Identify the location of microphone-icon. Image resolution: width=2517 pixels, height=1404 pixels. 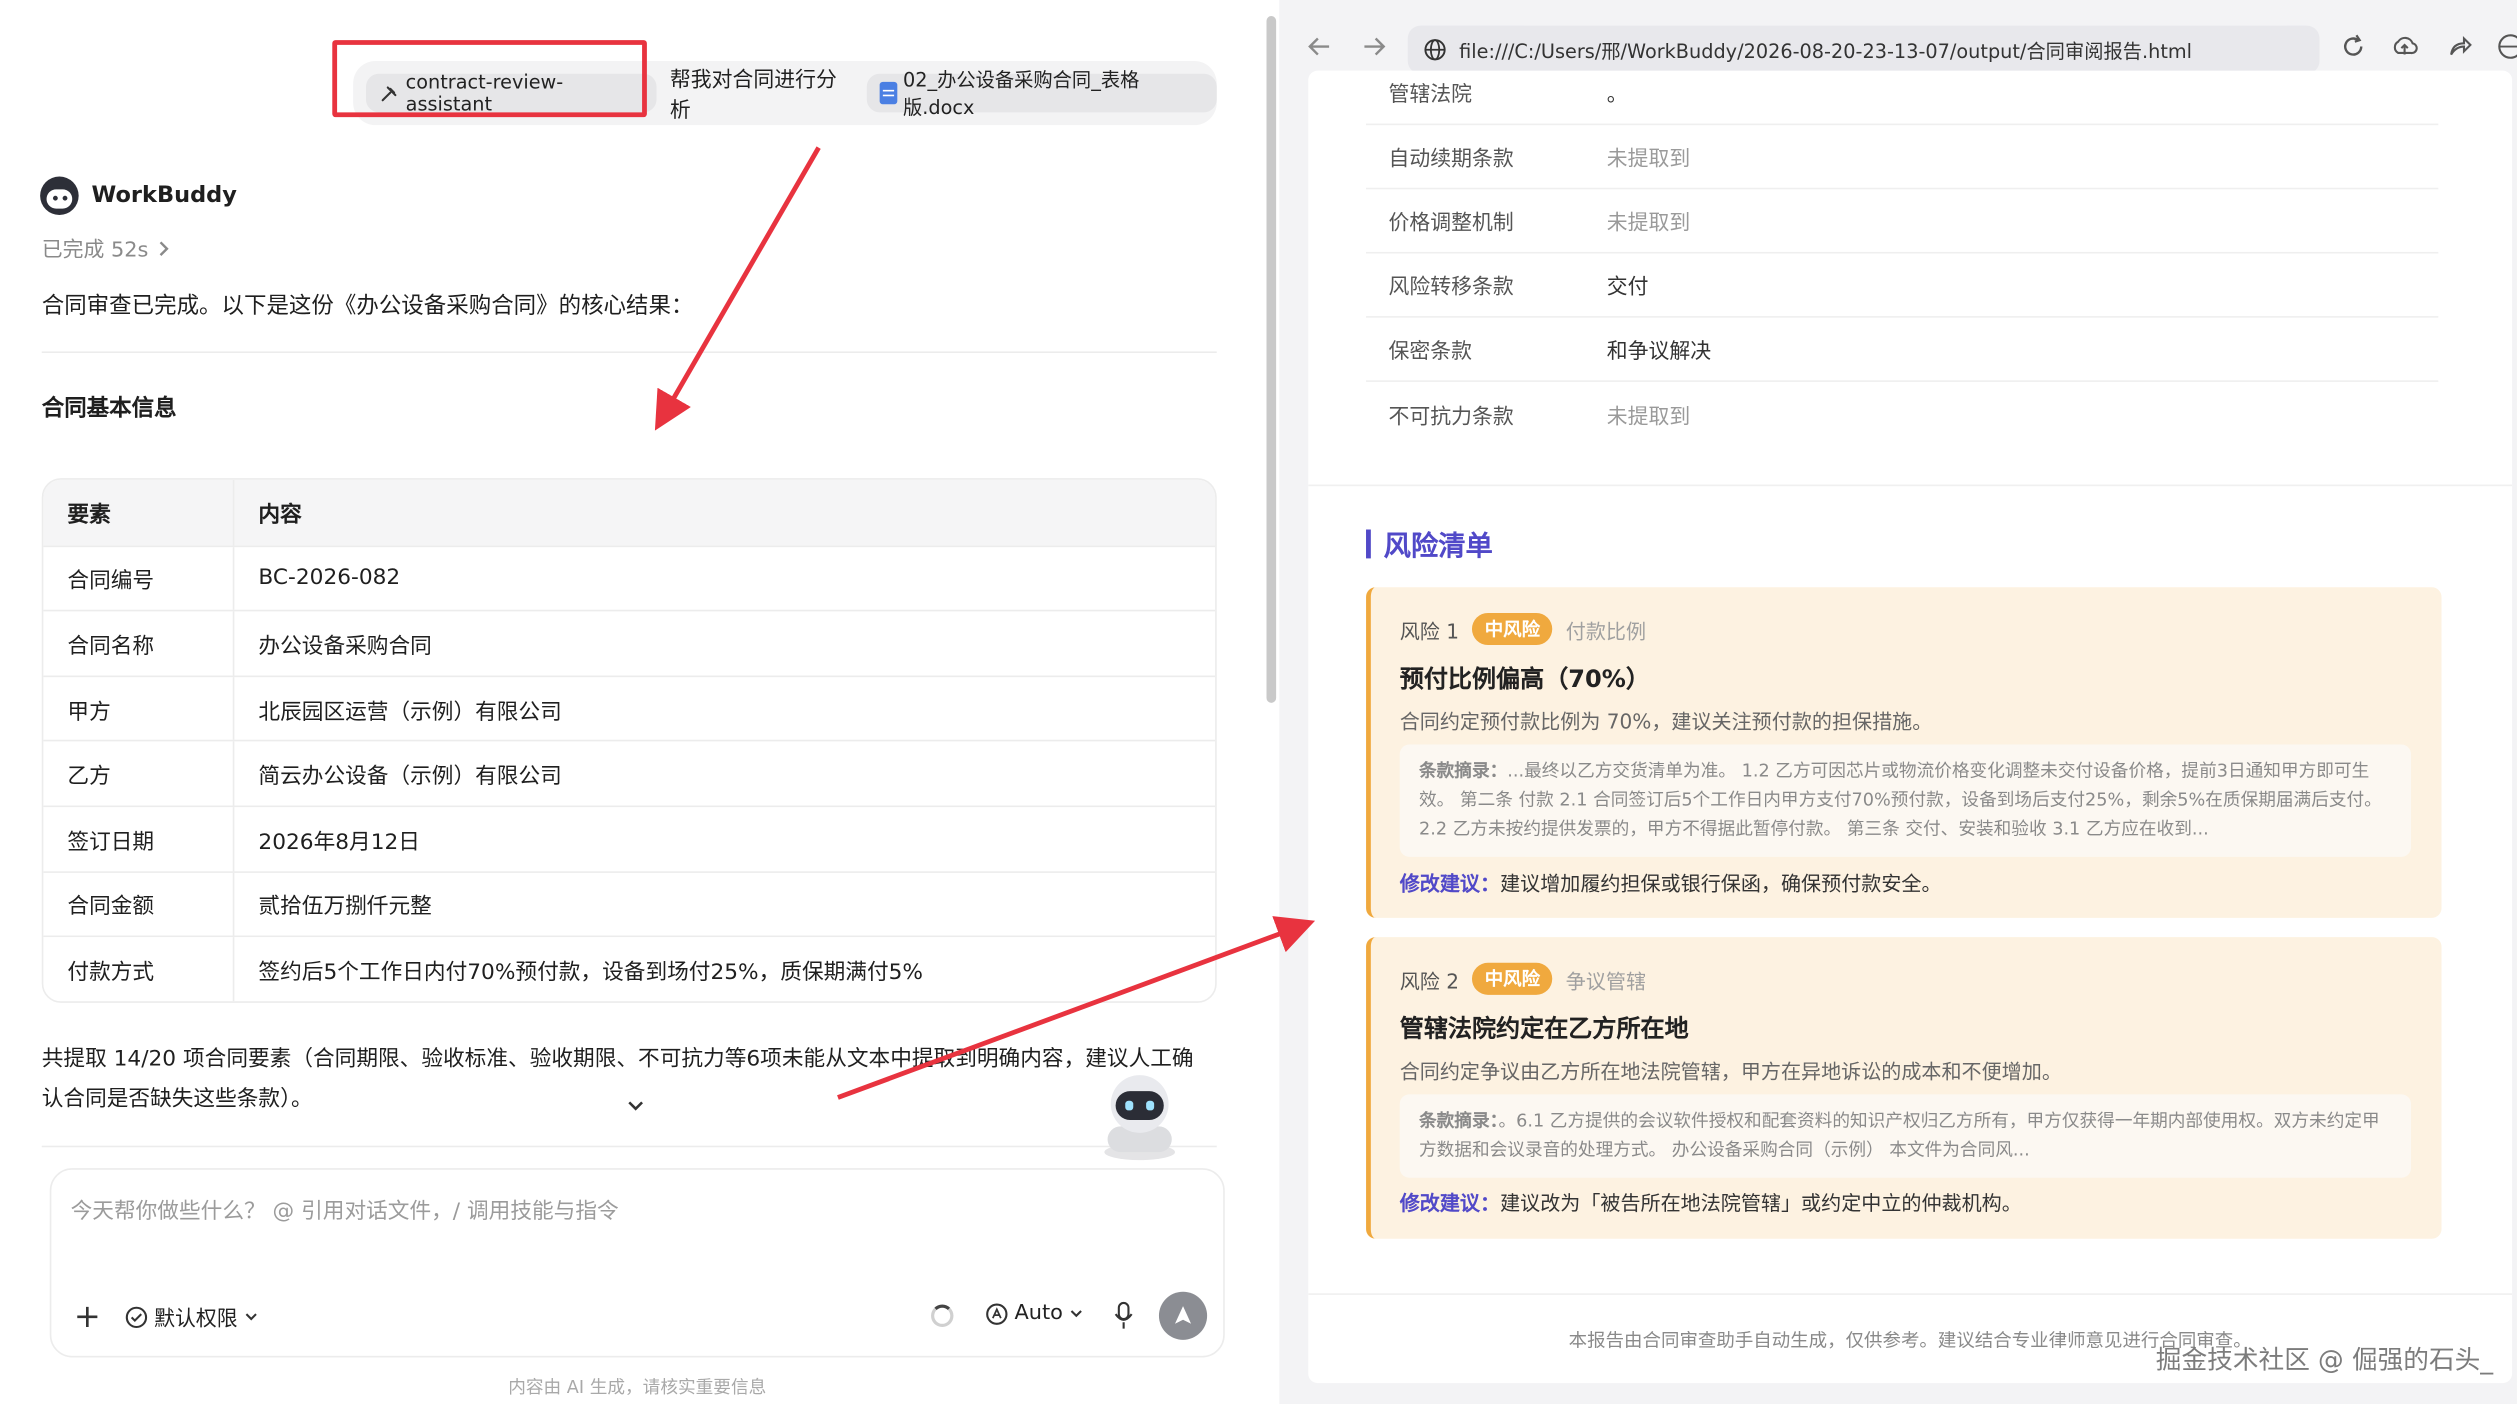
(1123, 1315).